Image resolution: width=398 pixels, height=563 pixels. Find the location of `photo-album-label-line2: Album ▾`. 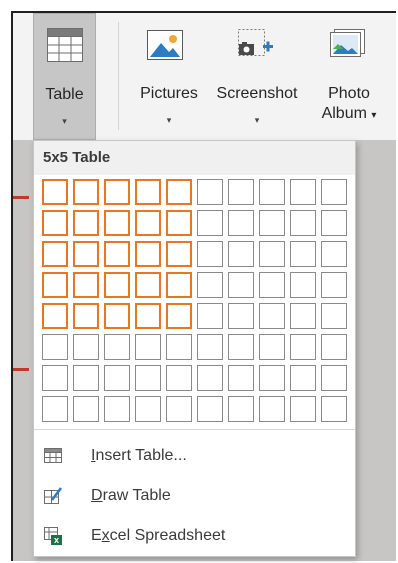

photo-album-label-line2: Album ▾ is located at coordinates (349, 113).